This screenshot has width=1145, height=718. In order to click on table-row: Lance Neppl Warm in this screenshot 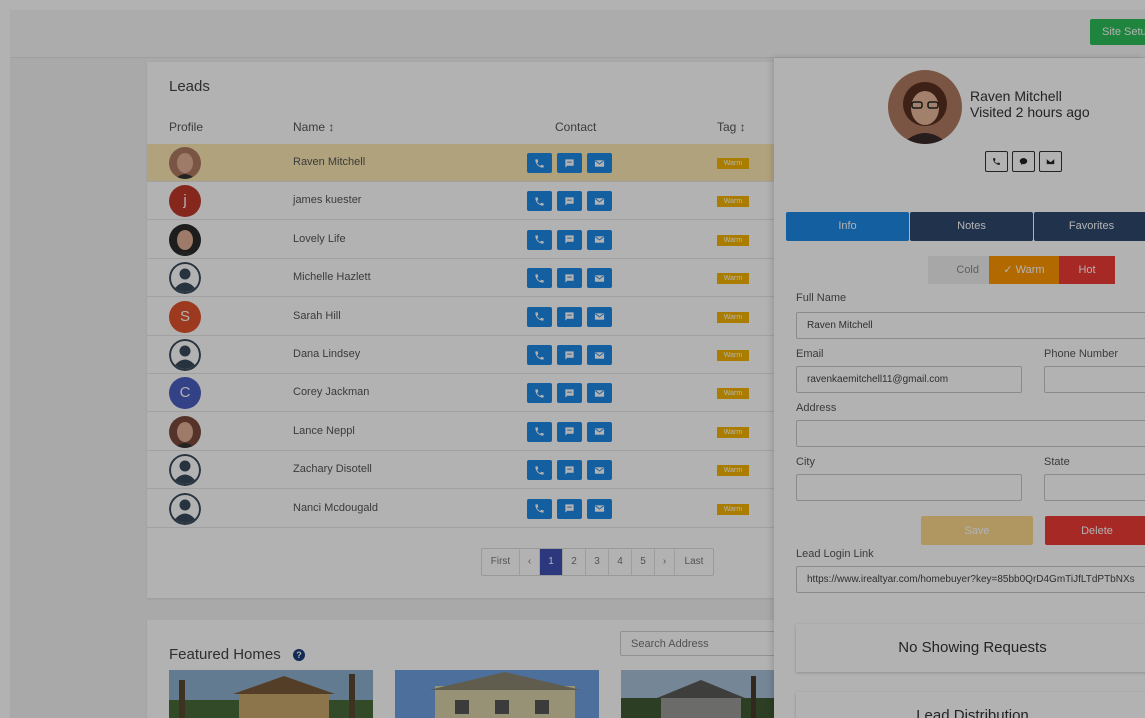, I will do `click(467, 432)`.